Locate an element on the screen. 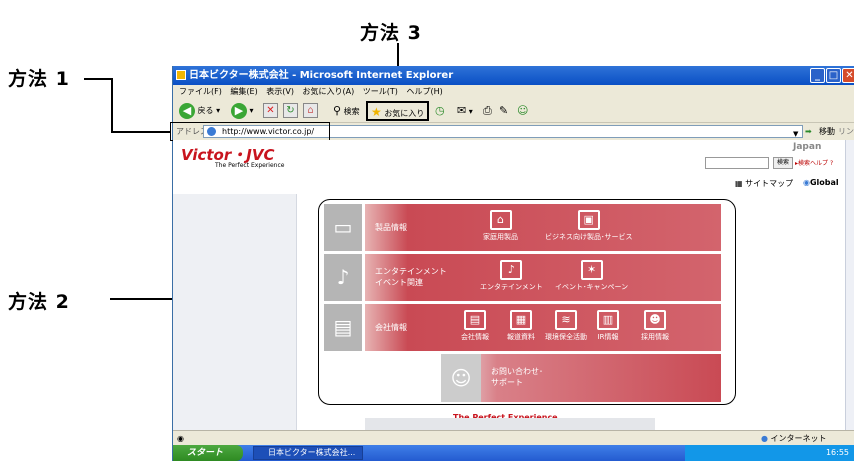  messenger-icon: ☺ is located at coordinates (523, 110).